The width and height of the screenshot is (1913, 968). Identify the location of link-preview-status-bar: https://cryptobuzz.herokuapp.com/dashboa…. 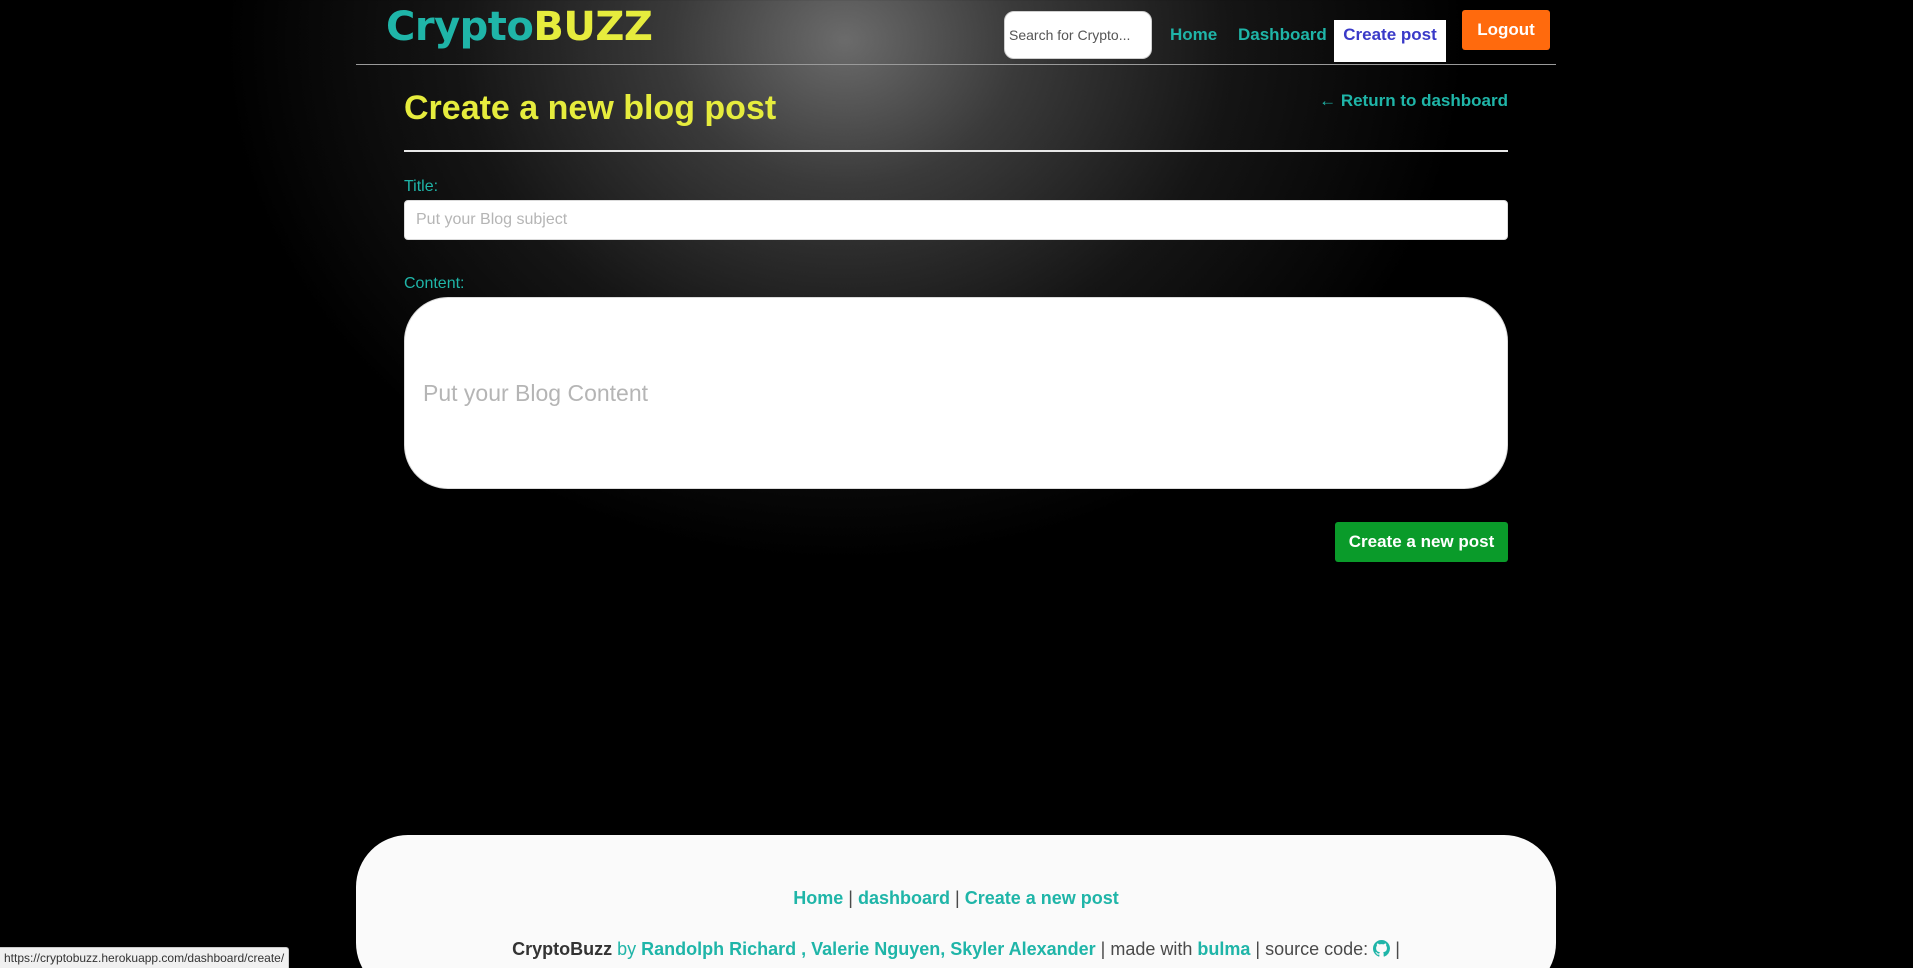
(145, 957).